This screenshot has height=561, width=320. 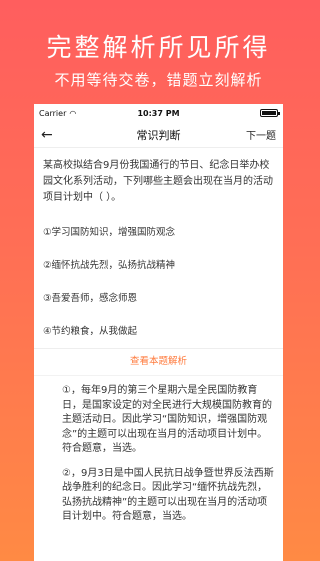 I want to click on promo-title: 完整解析所见所得, so click(x=158, y=47).